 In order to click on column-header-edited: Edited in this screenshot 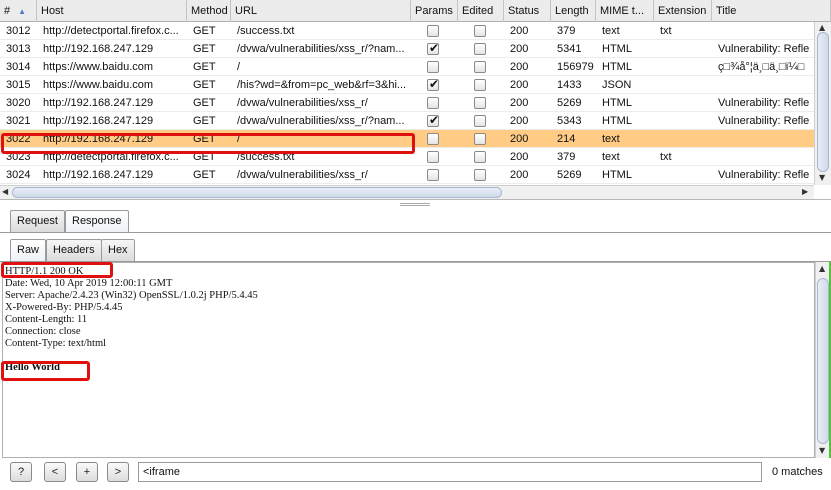, I will do `click(481, 11)`.